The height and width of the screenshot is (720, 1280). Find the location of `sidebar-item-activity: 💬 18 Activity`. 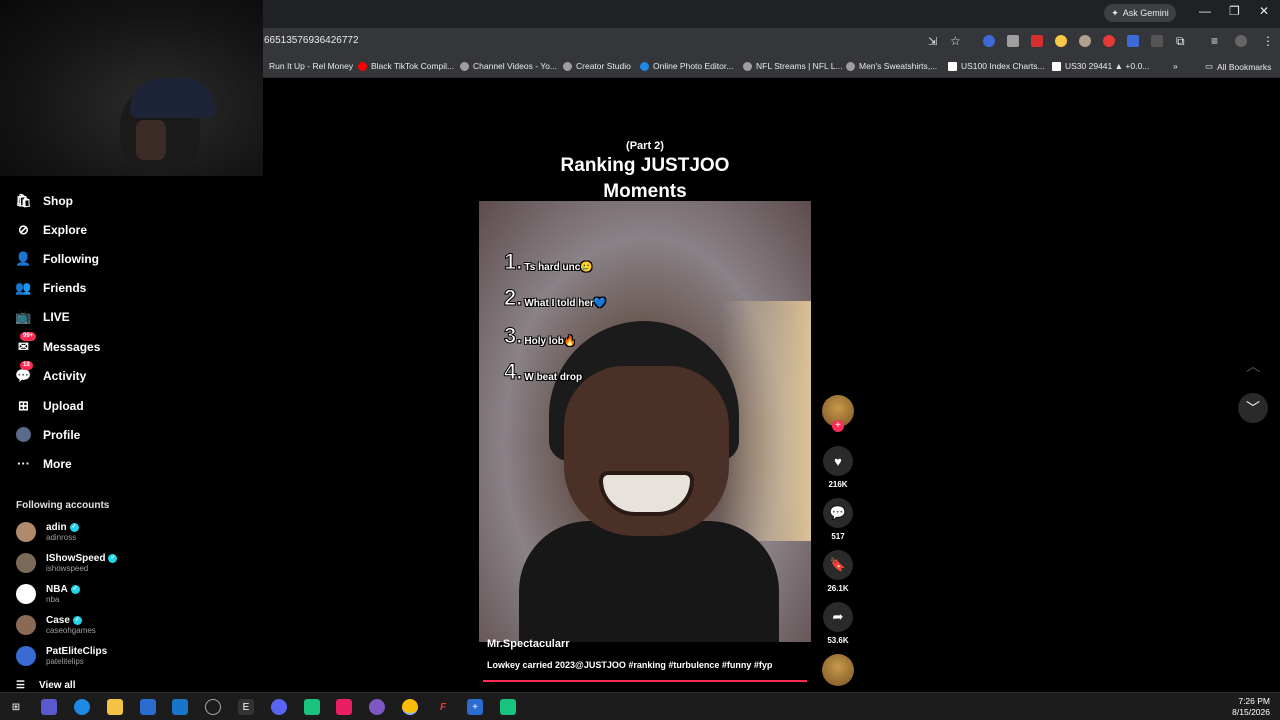

sidebar-item-activity: 💬 18 Activity is located at coordinates (51, 372).